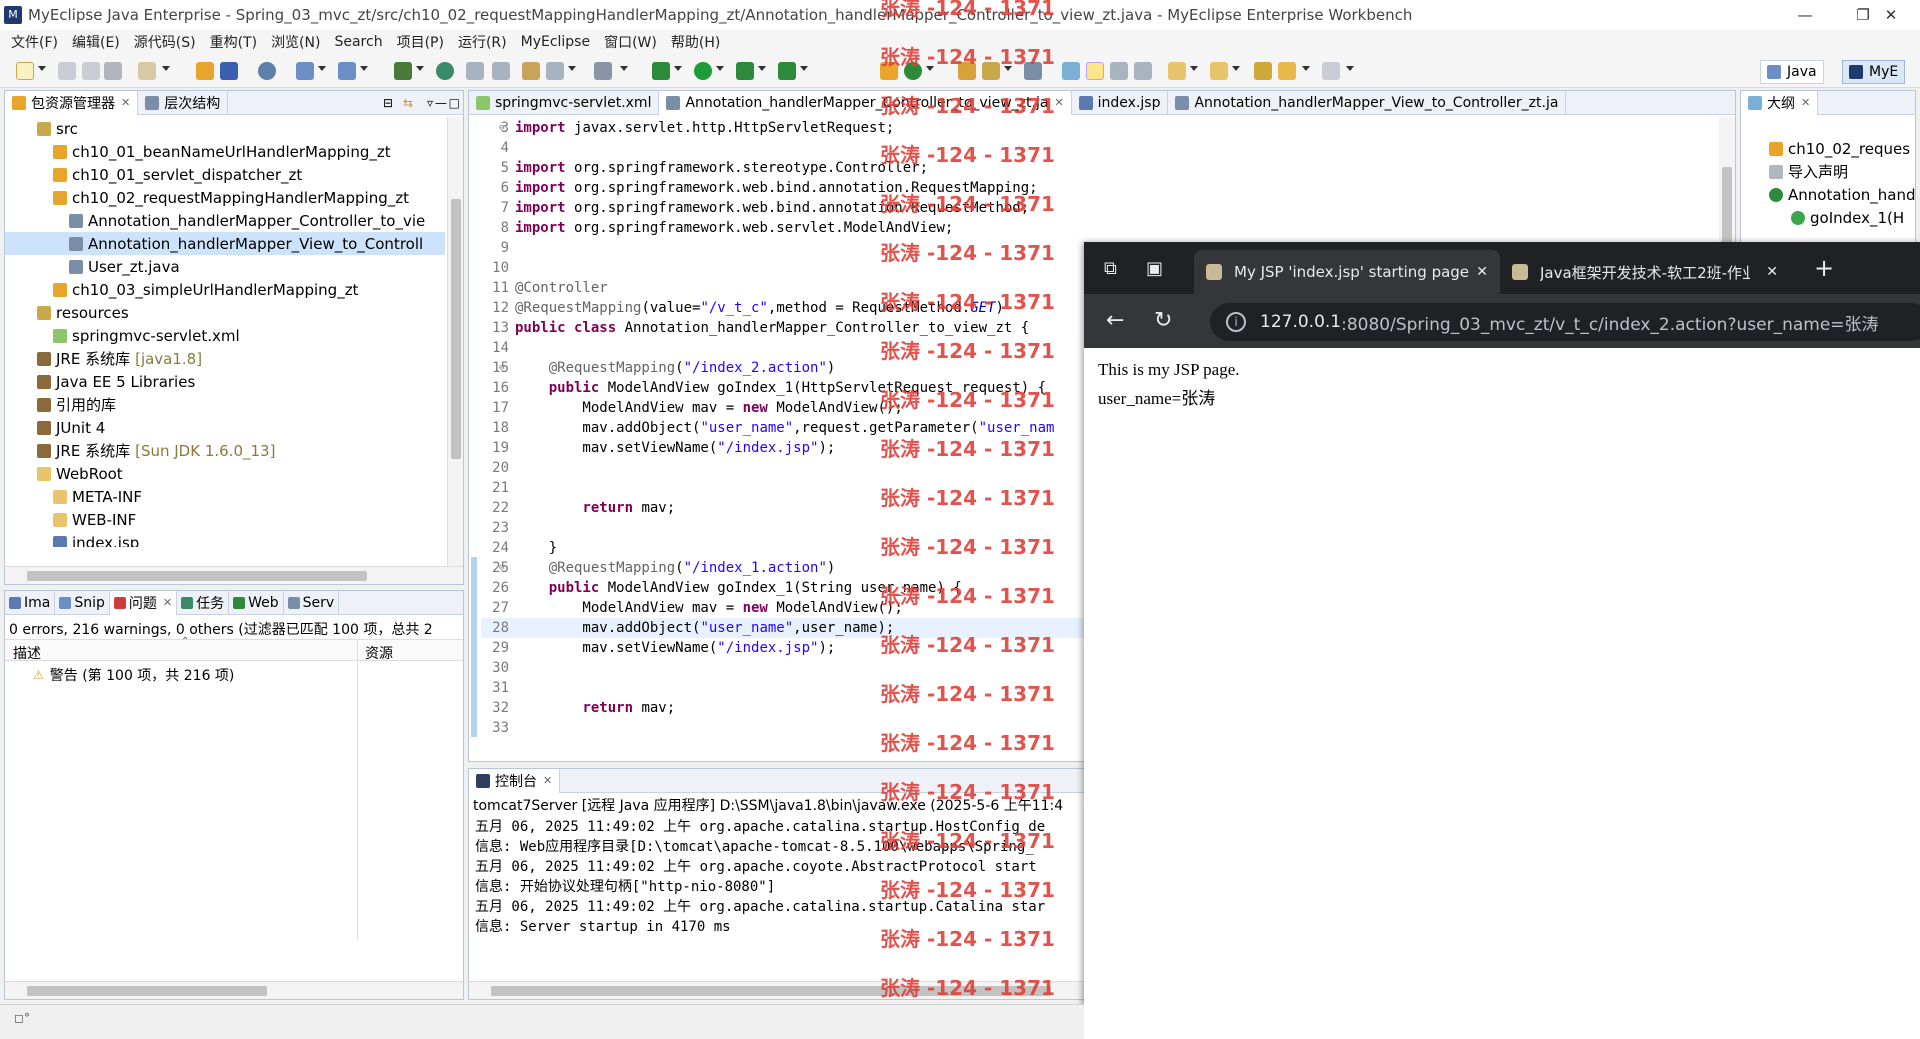 The height and width of the screenshot is (1039, 1920). Describe the element at coordinates (515, 780) in the screenshot. I see `tab-console: 控制台 ✕` at that location.